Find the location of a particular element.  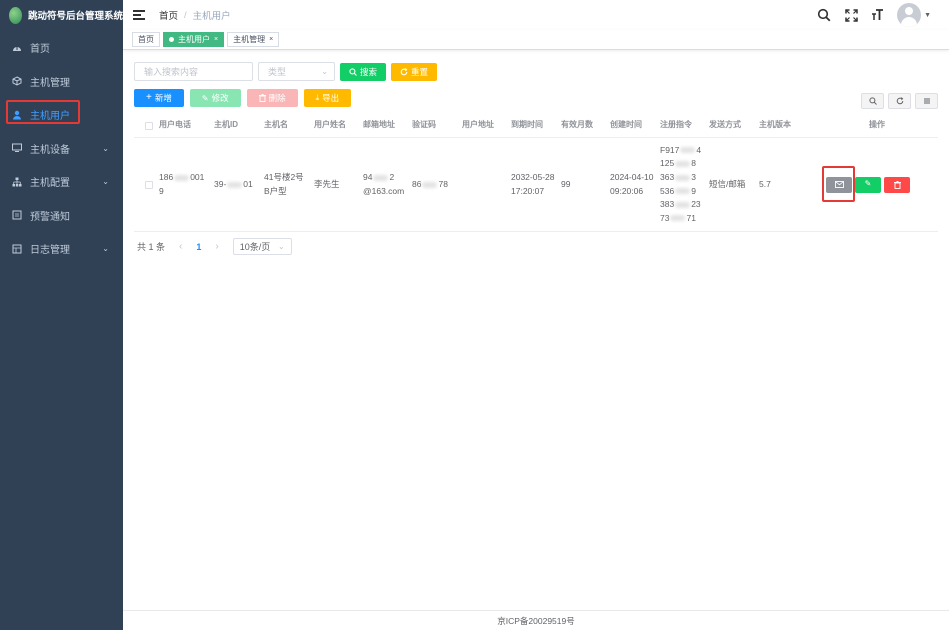

created-time: 09:20:06 is located at coordinates (627, 190).